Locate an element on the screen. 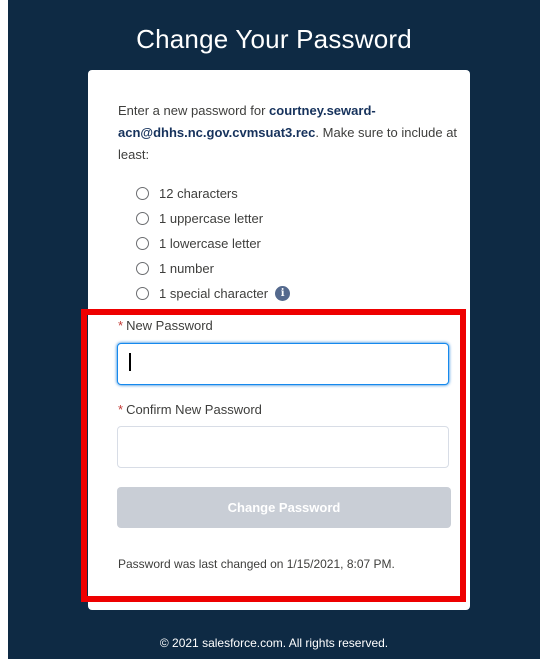  info-icon: i is located at coordinates (283, 293).